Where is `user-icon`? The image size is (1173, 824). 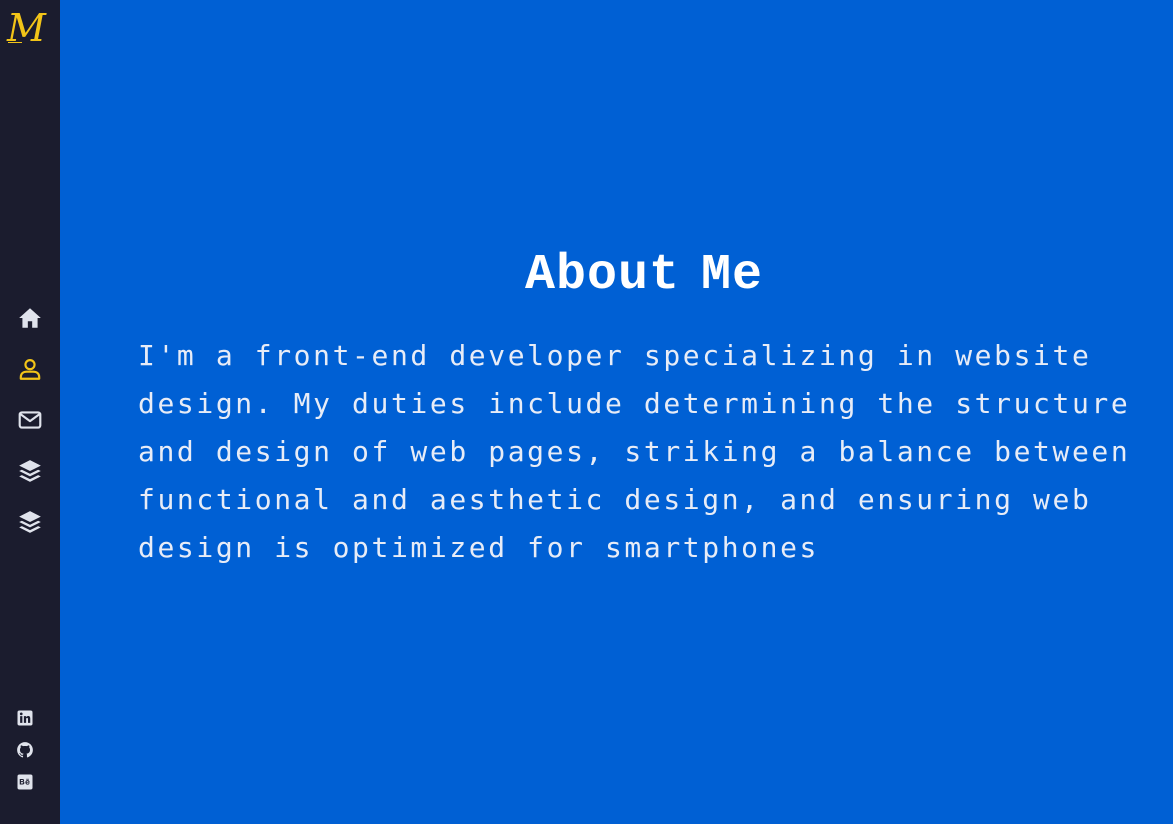 user-icon is located at coordinates (30, 369).